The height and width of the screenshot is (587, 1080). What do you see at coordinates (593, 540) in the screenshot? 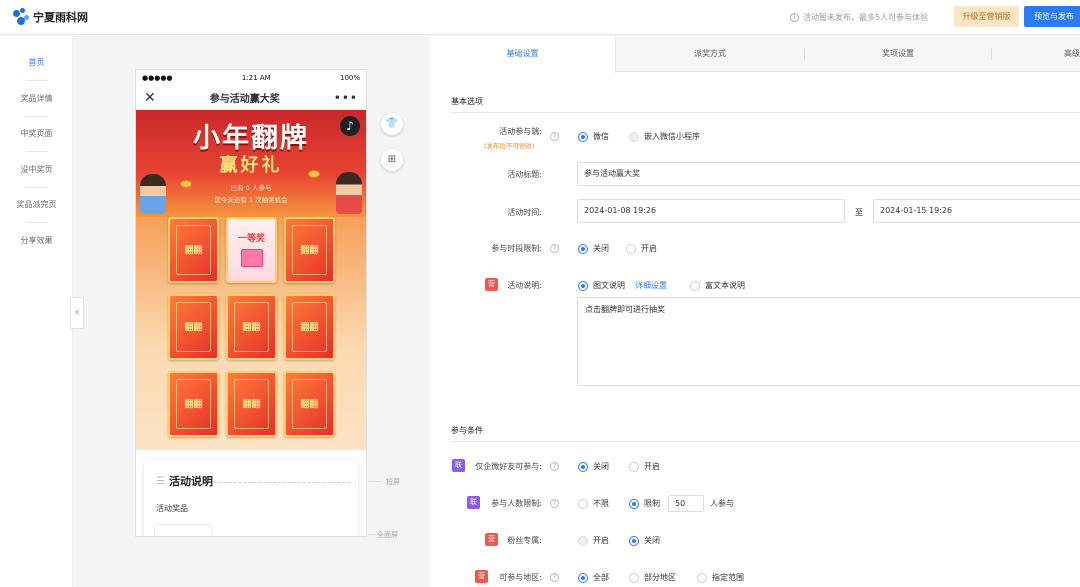
I see `fans-on-radio: 开启` at bounding box center [593, 540].